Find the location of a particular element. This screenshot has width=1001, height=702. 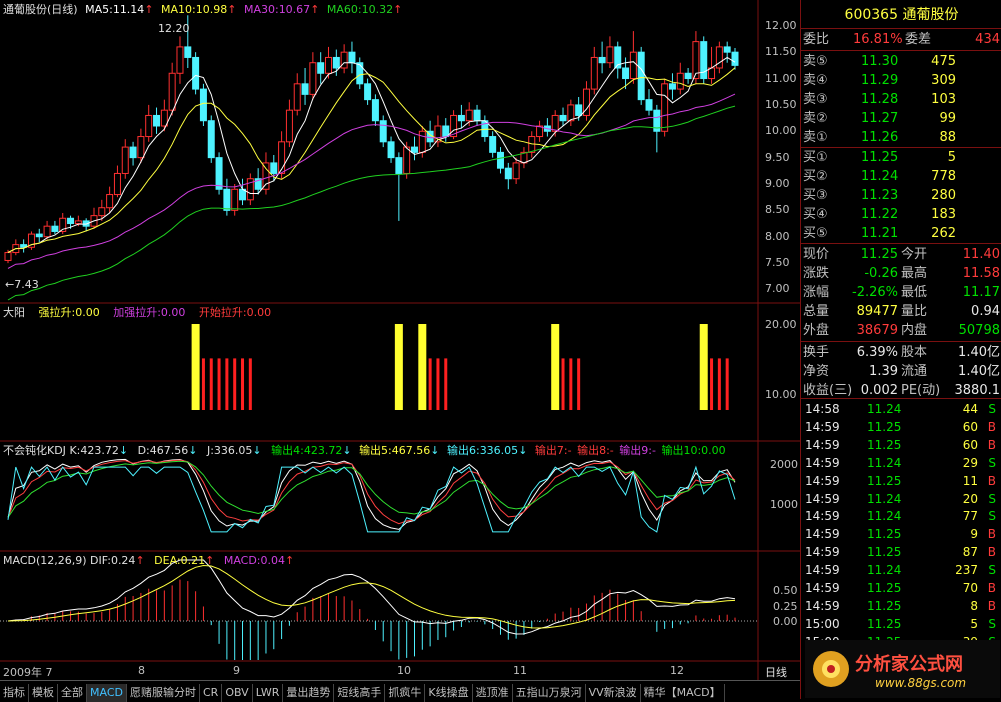

wei-cha-value: 434 is located at coordinates (987, 39).